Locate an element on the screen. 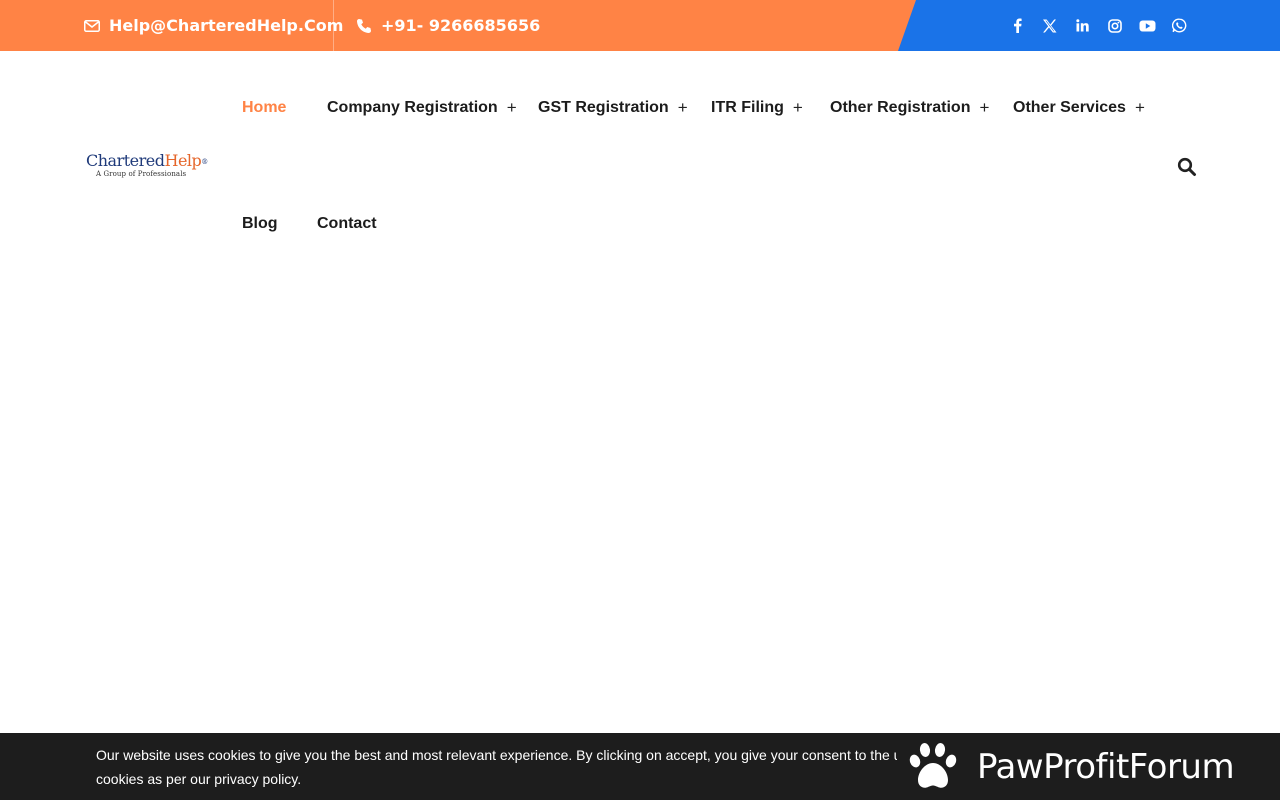  forum-name: PawProfitForum is located at coordinates (1106, 766).